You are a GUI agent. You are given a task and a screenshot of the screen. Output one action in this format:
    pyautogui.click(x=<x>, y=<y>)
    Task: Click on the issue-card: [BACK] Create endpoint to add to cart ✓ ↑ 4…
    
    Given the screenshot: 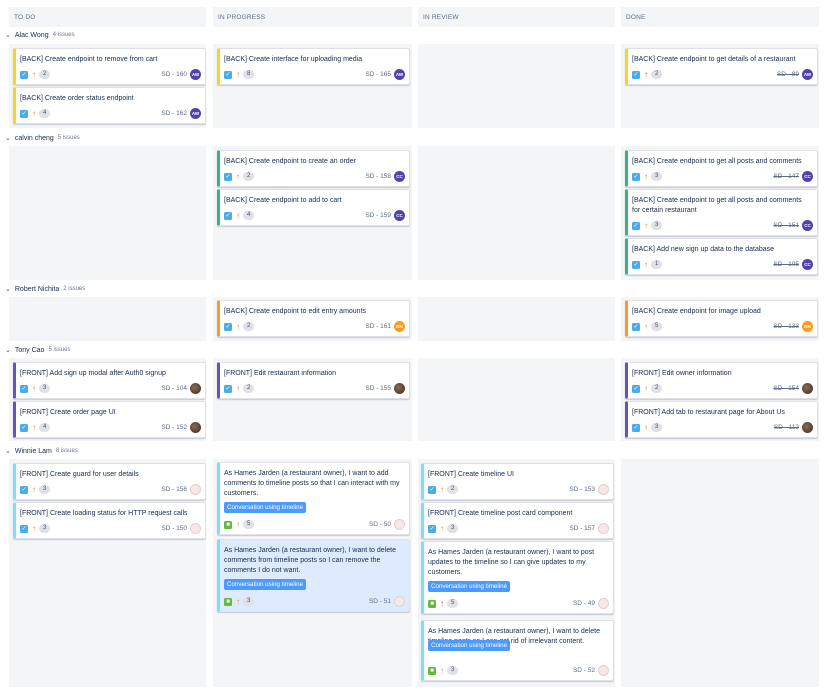 What is the action you would take?
    pyautogui.click(x=313, y=207)
    